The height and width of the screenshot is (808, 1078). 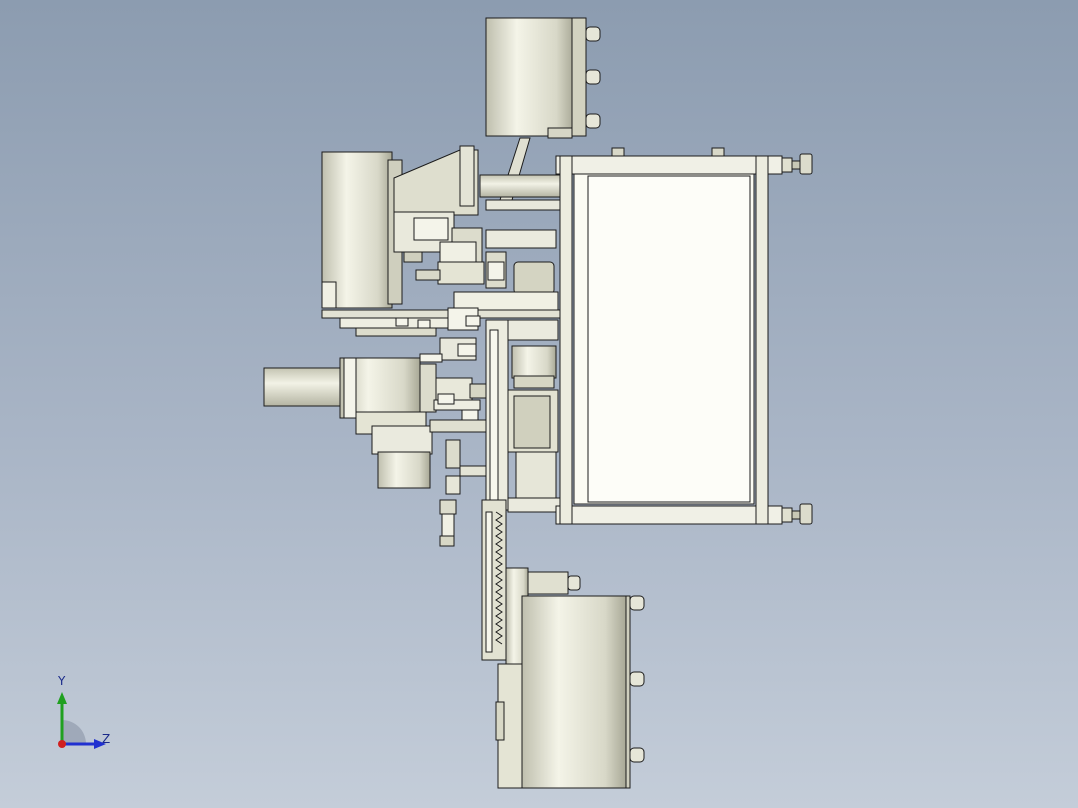 I want to click on left-spindle-motor, so click(x=375, y=452).